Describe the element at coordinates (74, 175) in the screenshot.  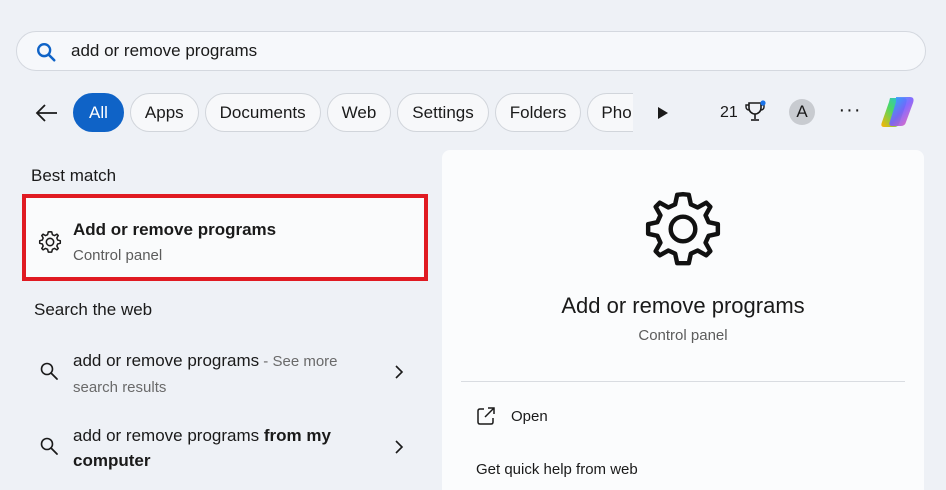
I see `best-match-heading: Best match` at that location.